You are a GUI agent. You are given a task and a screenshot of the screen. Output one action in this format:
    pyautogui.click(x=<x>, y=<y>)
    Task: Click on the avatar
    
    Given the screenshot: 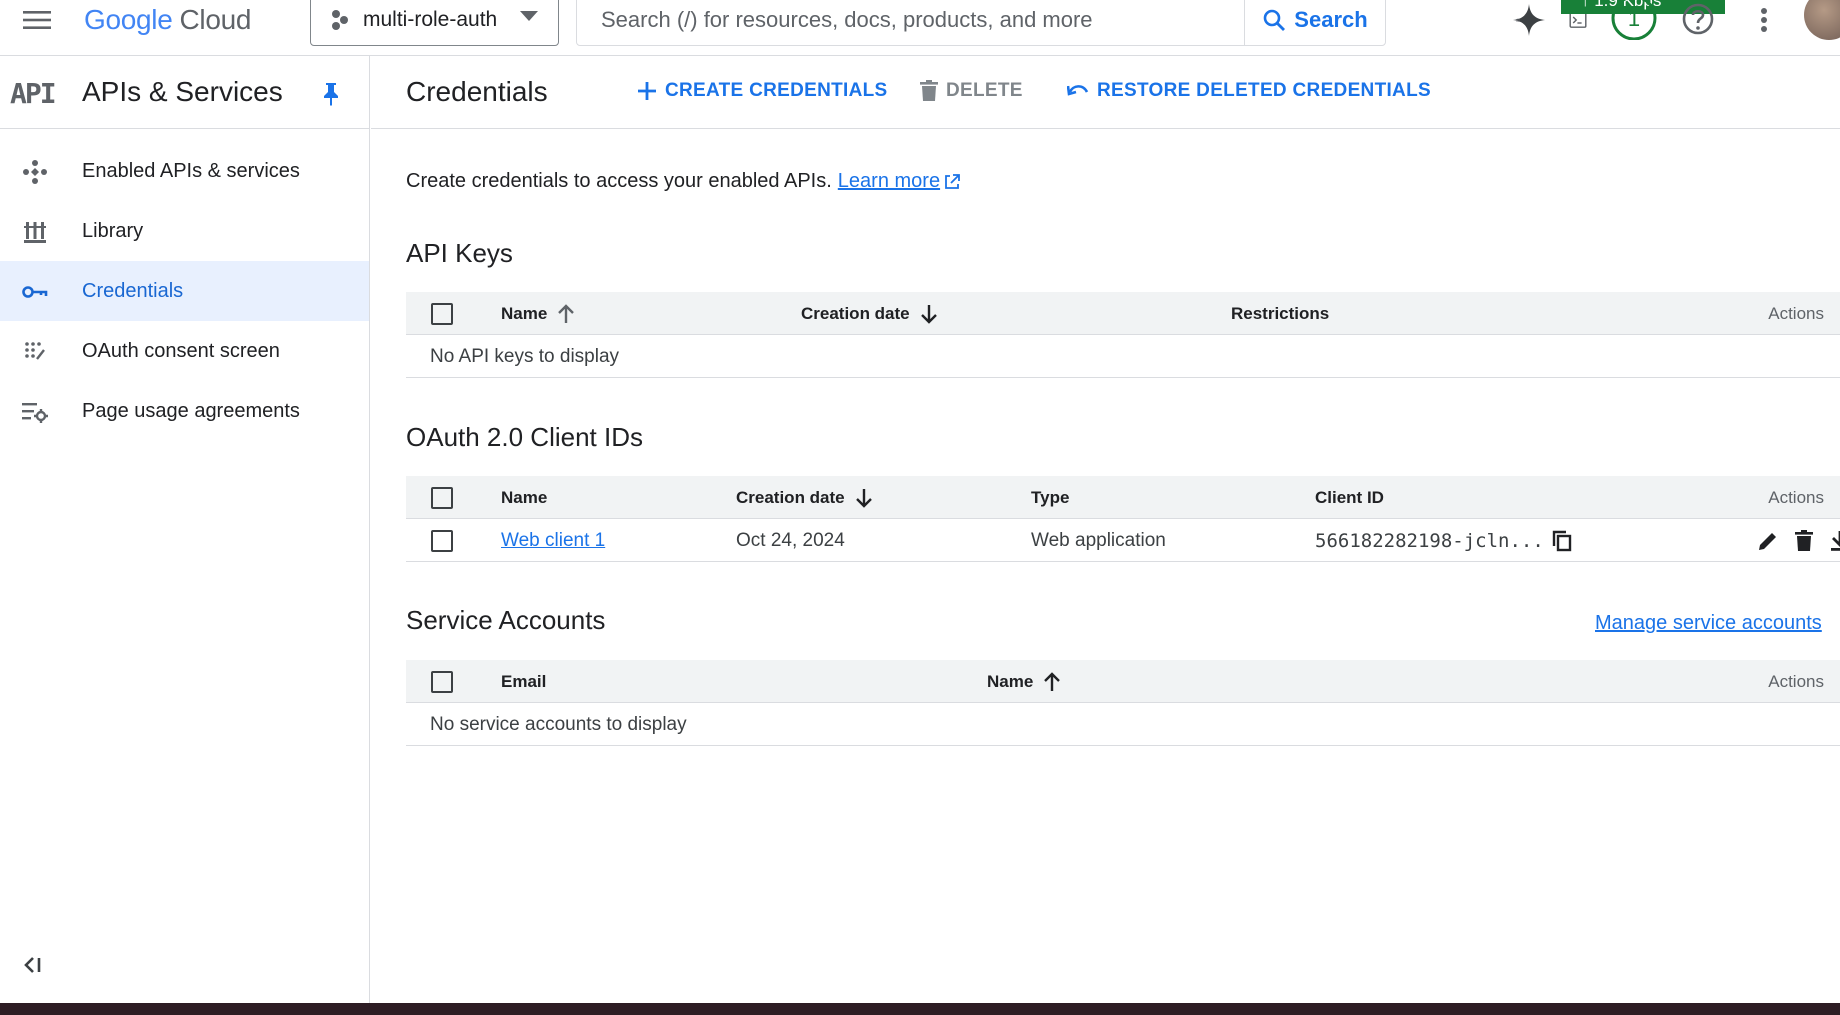 What is the action you would take?
    pyautogui.click(x=1822, y=20)
    